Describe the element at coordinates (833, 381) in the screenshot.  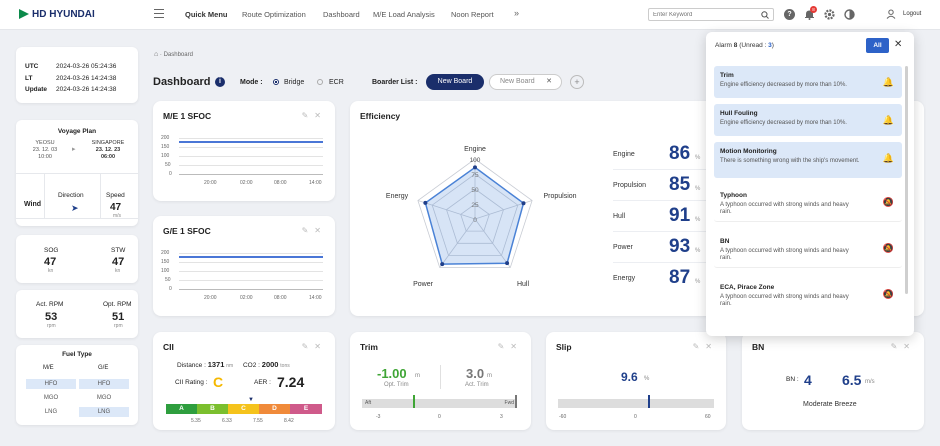
I see `bn-card: BN ✎✕ BN : 4 6.5 m/s Moderate Breeze` at that location.